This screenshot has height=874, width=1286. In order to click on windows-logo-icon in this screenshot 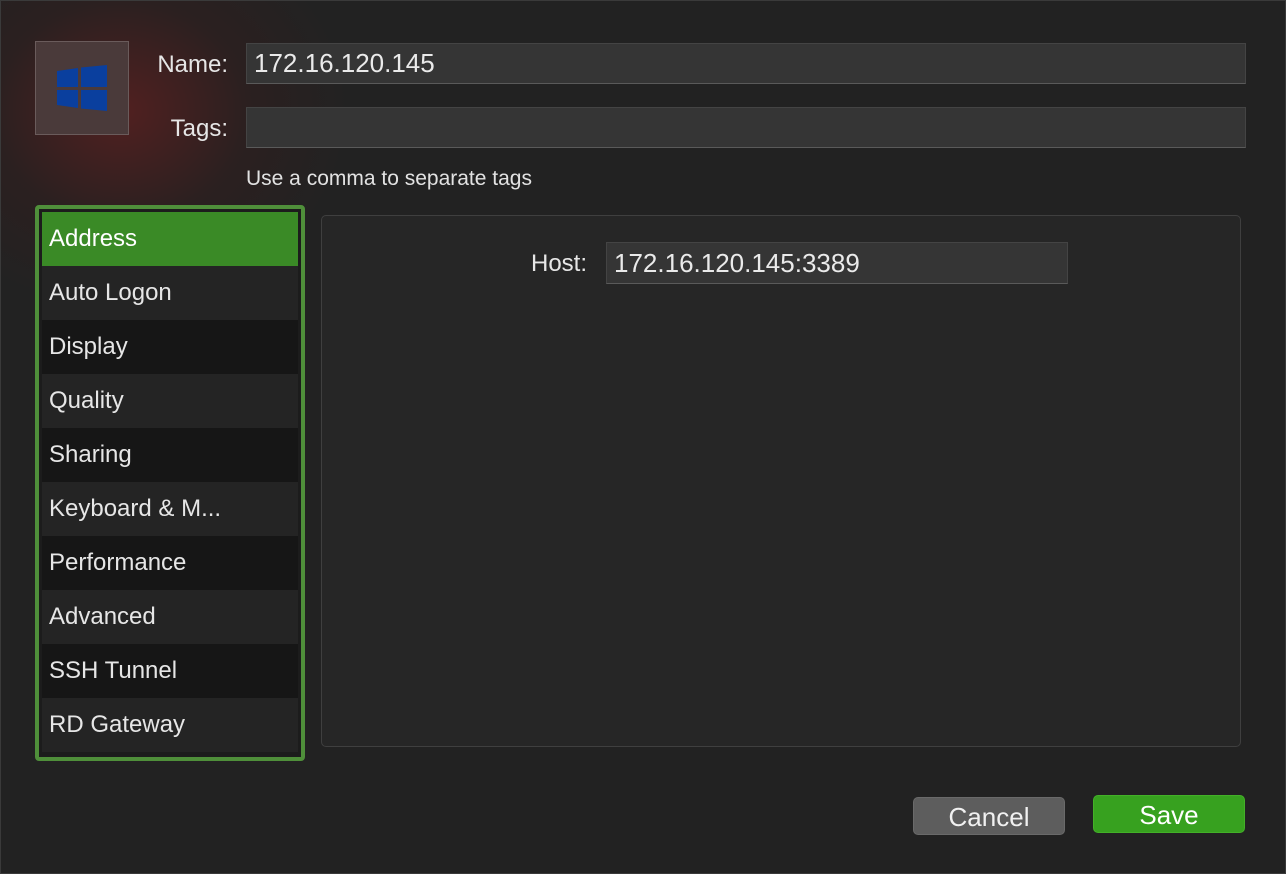, I will do `click(82, 88)`.